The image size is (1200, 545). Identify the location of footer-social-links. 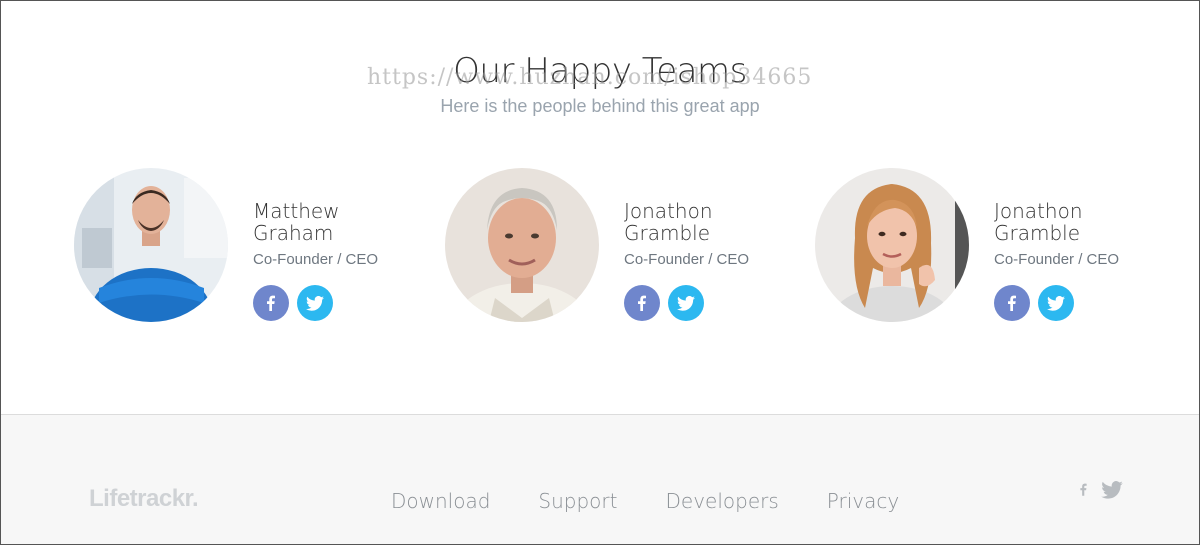
(1100, 489).